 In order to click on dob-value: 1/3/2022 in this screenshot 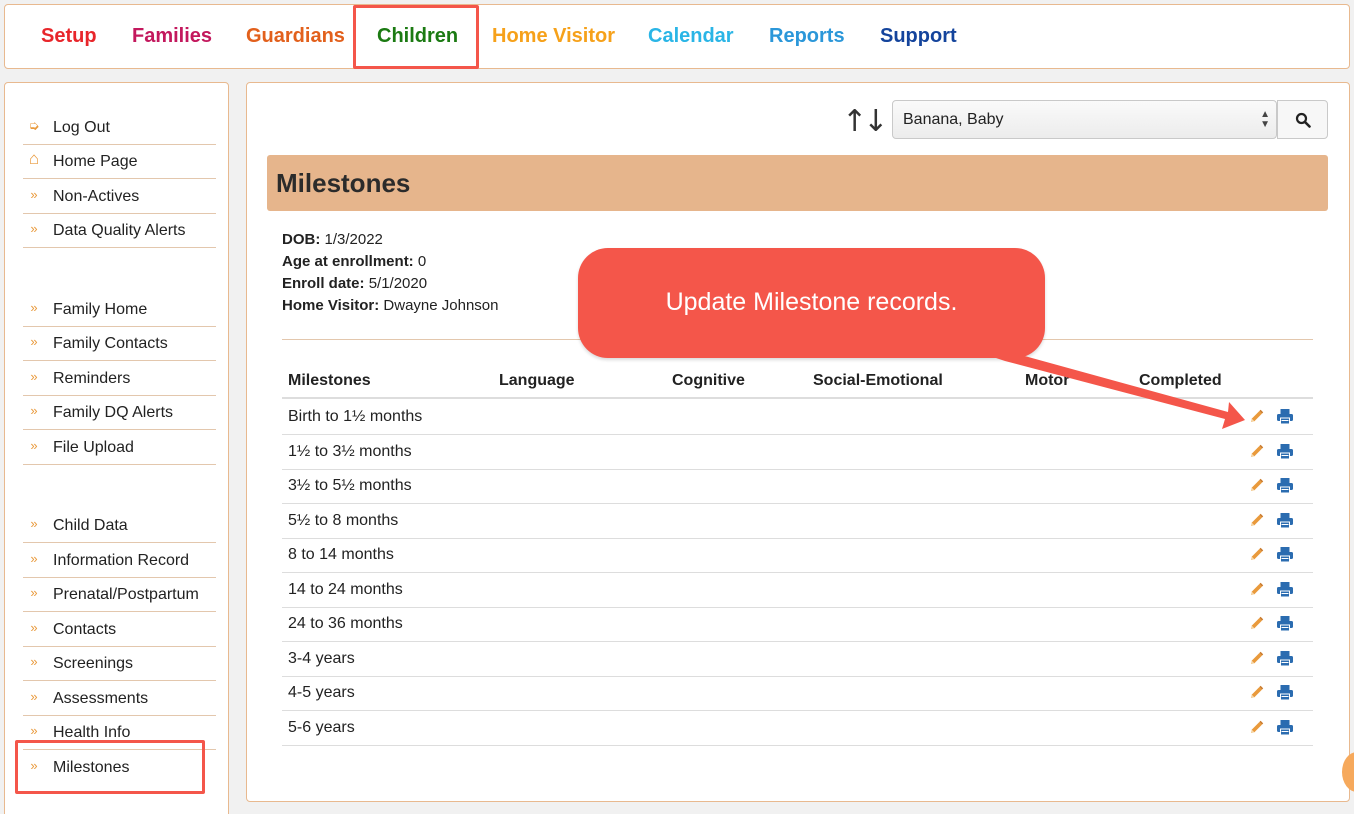, I will do `click(353, 239)`.